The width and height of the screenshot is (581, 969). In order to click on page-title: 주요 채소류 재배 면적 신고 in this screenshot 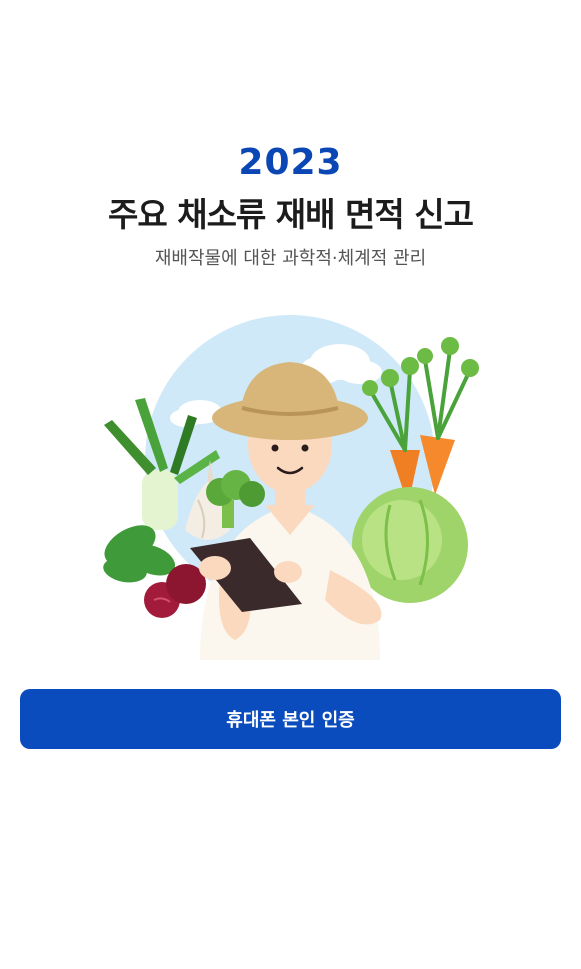, I will do `click(291, 214)`.